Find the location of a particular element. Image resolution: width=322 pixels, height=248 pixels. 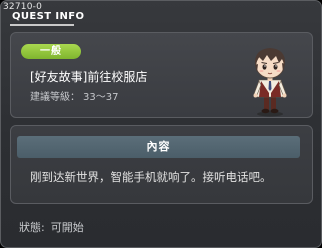

quest-category-badge: 一般 is located at coordinates (51, 51).